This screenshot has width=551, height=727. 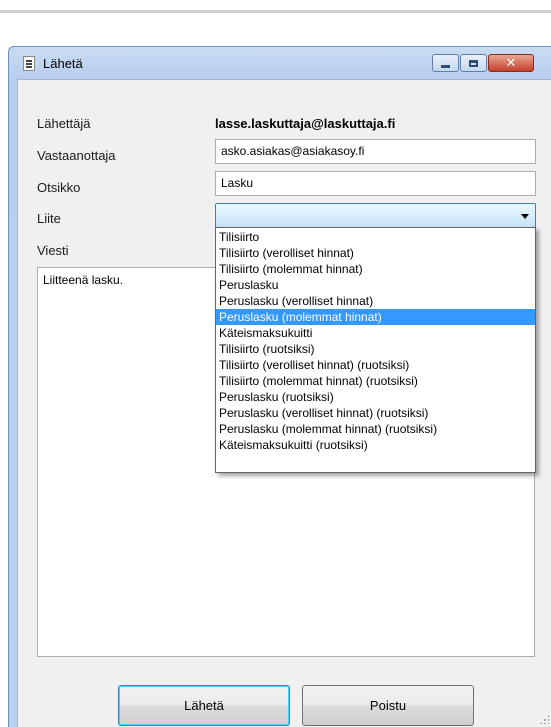 I want to click on dropdown-option: Peruslasku (verolliset hinnat), so click(x=375, y=301).